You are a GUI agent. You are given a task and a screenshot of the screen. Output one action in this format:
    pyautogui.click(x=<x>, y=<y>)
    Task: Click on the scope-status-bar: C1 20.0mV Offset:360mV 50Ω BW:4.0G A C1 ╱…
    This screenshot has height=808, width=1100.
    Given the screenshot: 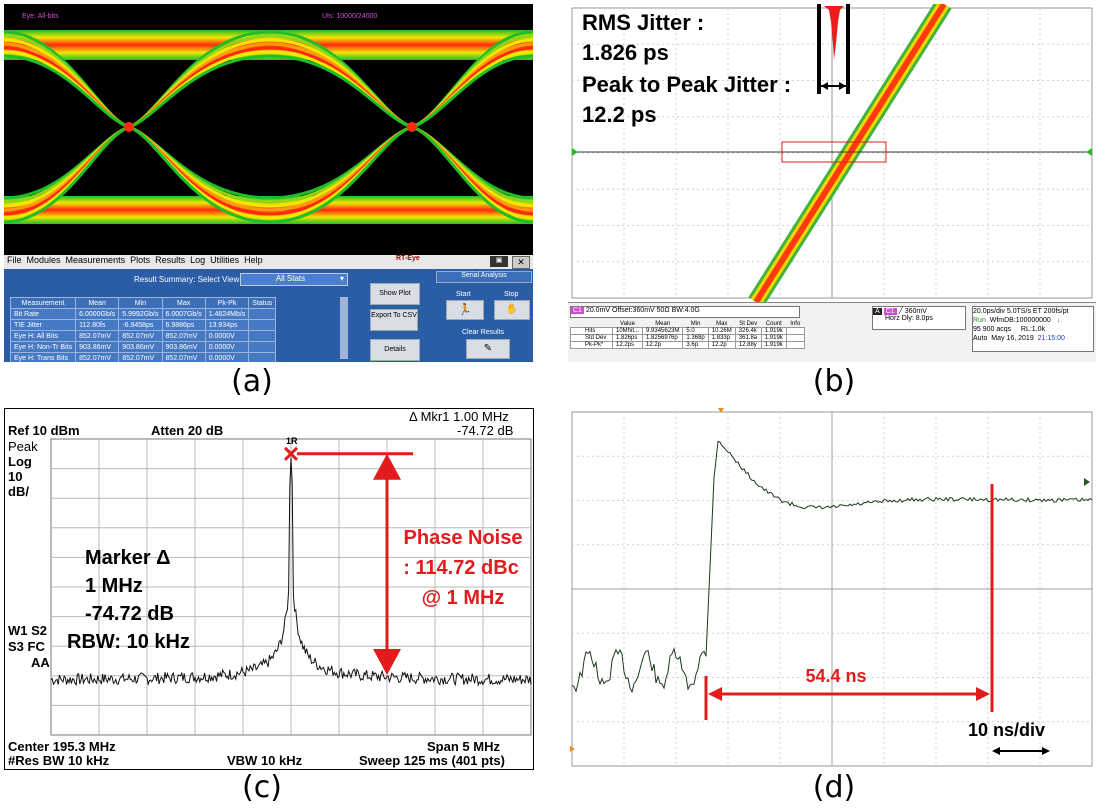 What is the action you would take?
    pyautogui.click(x=832, y=332)
    